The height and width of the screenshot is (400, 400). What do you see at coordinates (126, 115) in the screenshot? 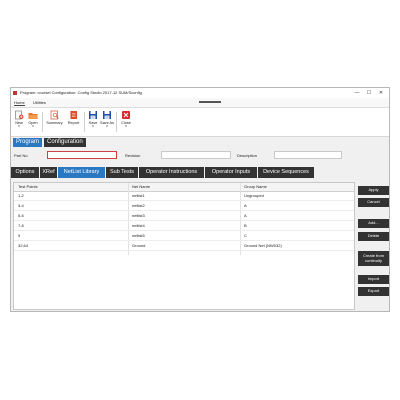
I see `close-x-icon` at bounding box center [126, 115].